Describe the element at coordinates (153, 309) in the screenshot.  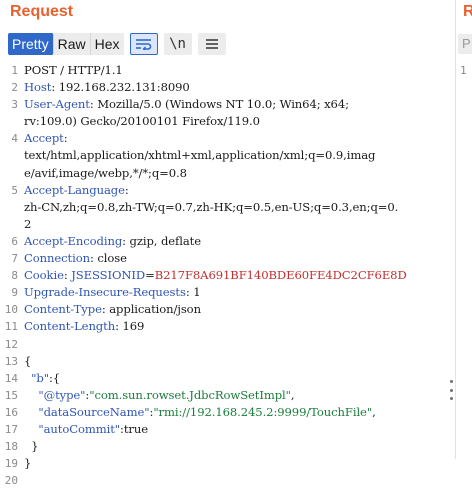
I see `header-value: application/json` at that location.